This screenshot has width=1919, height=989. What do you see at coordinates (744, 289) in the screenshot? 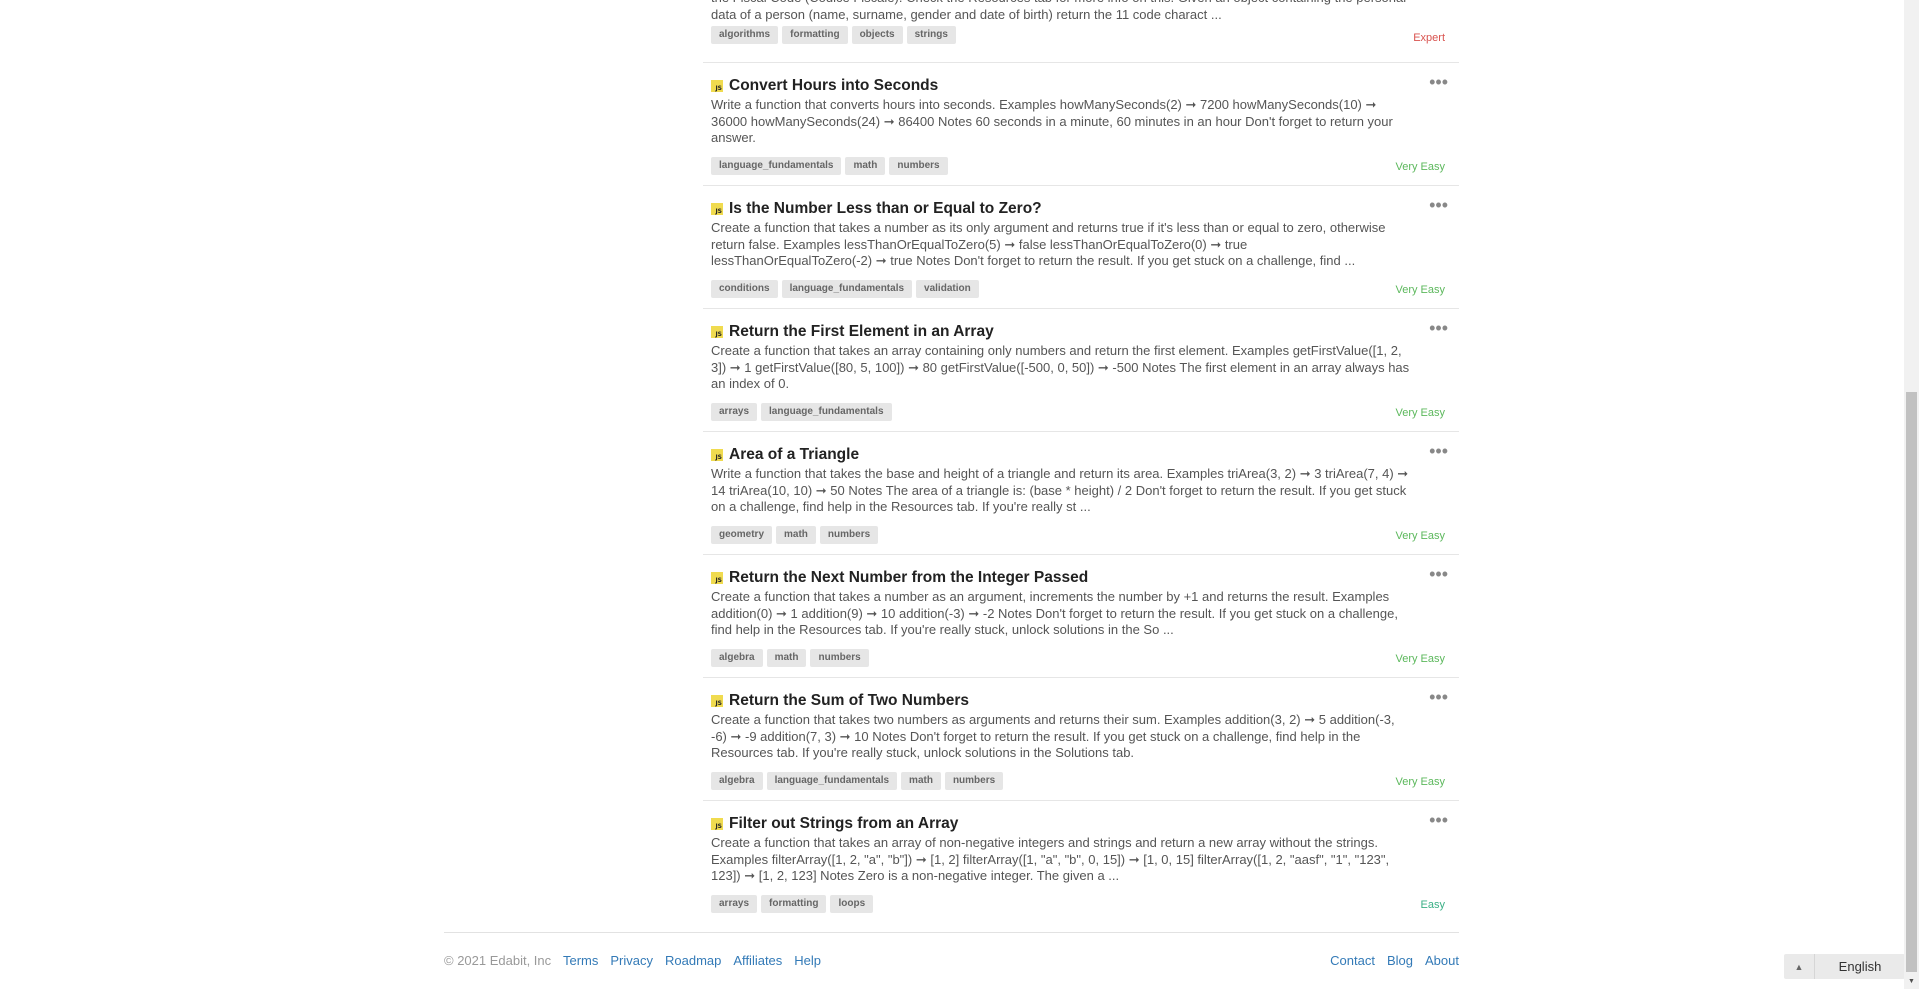
I see `tag: conditions` at bounding box center [744, 289].